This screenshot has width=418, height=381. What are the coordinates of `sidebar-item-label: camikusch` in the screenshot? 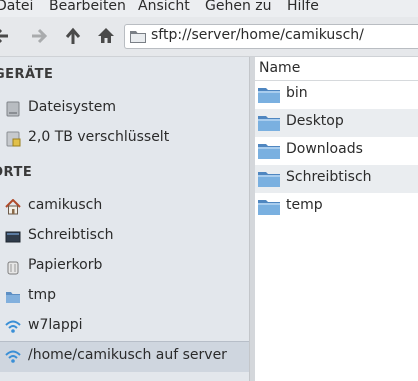 It's located at (65, 205).